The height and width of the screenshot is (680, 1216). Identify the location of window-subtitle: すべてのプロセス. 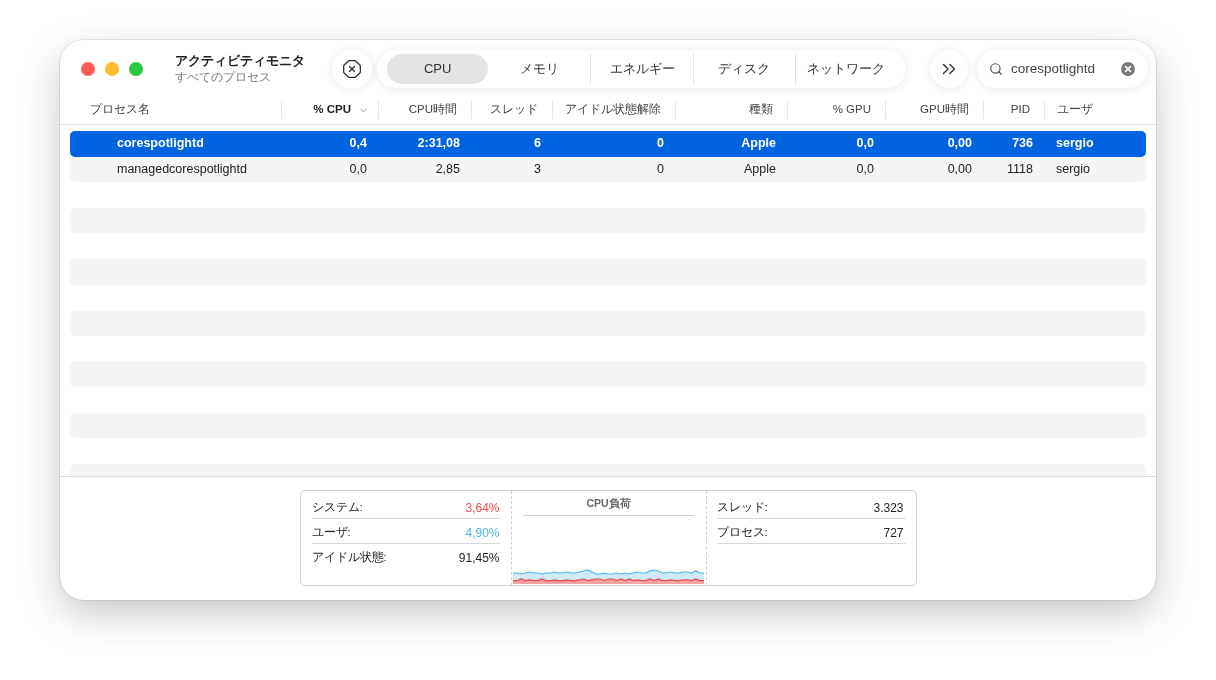
(223, 77).